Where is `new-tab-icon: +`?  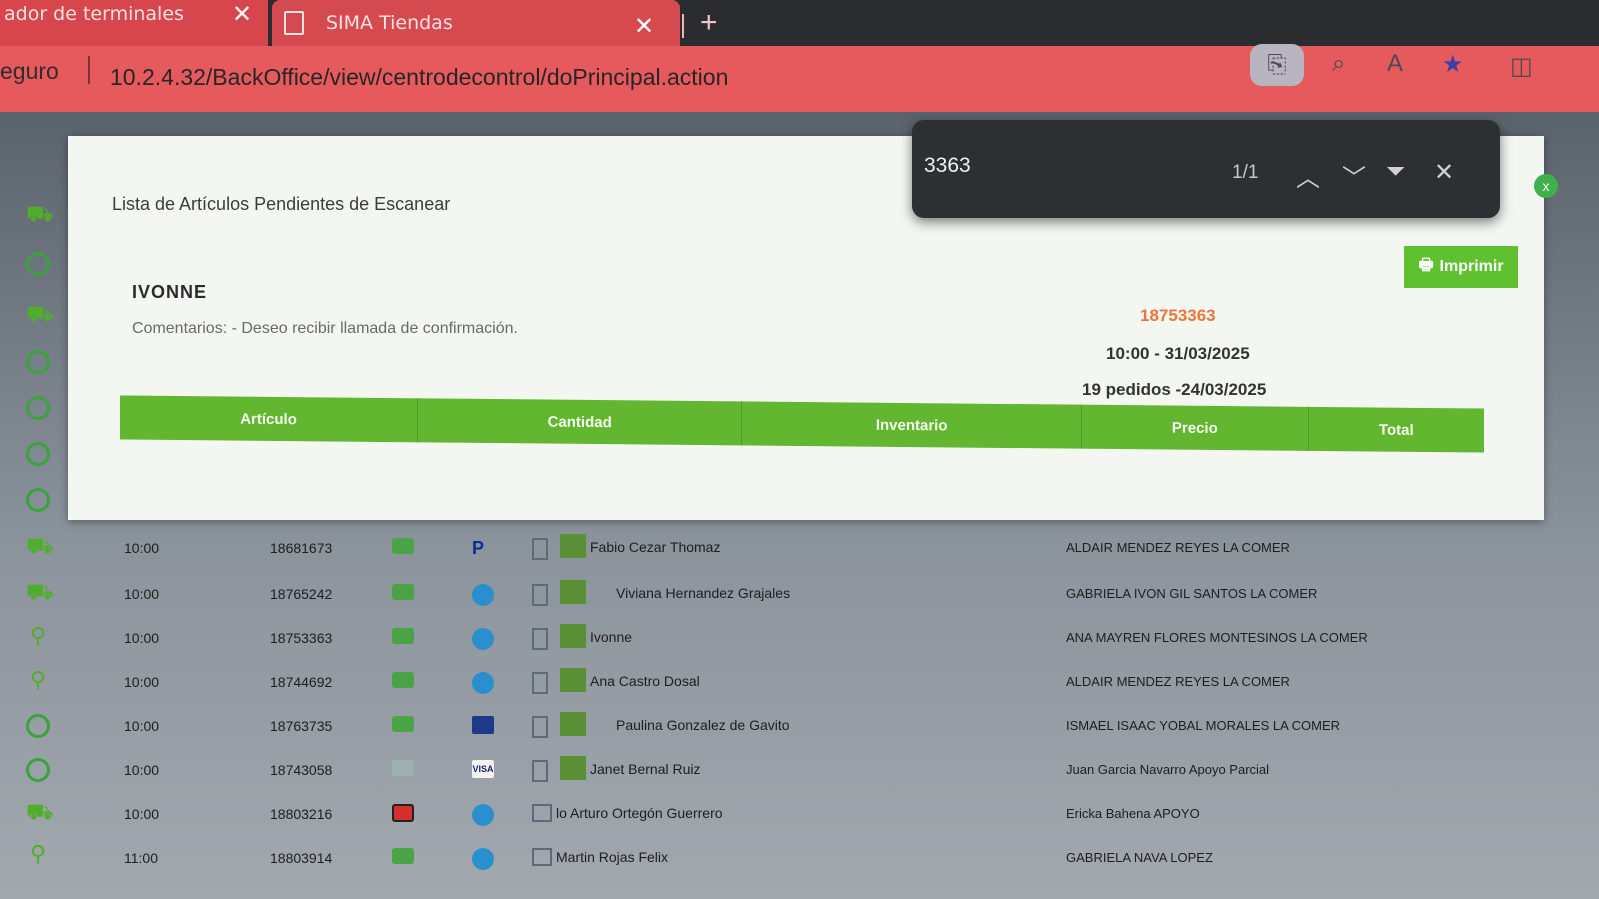
new-tab-icon: + is located at coordinates (709, 23).